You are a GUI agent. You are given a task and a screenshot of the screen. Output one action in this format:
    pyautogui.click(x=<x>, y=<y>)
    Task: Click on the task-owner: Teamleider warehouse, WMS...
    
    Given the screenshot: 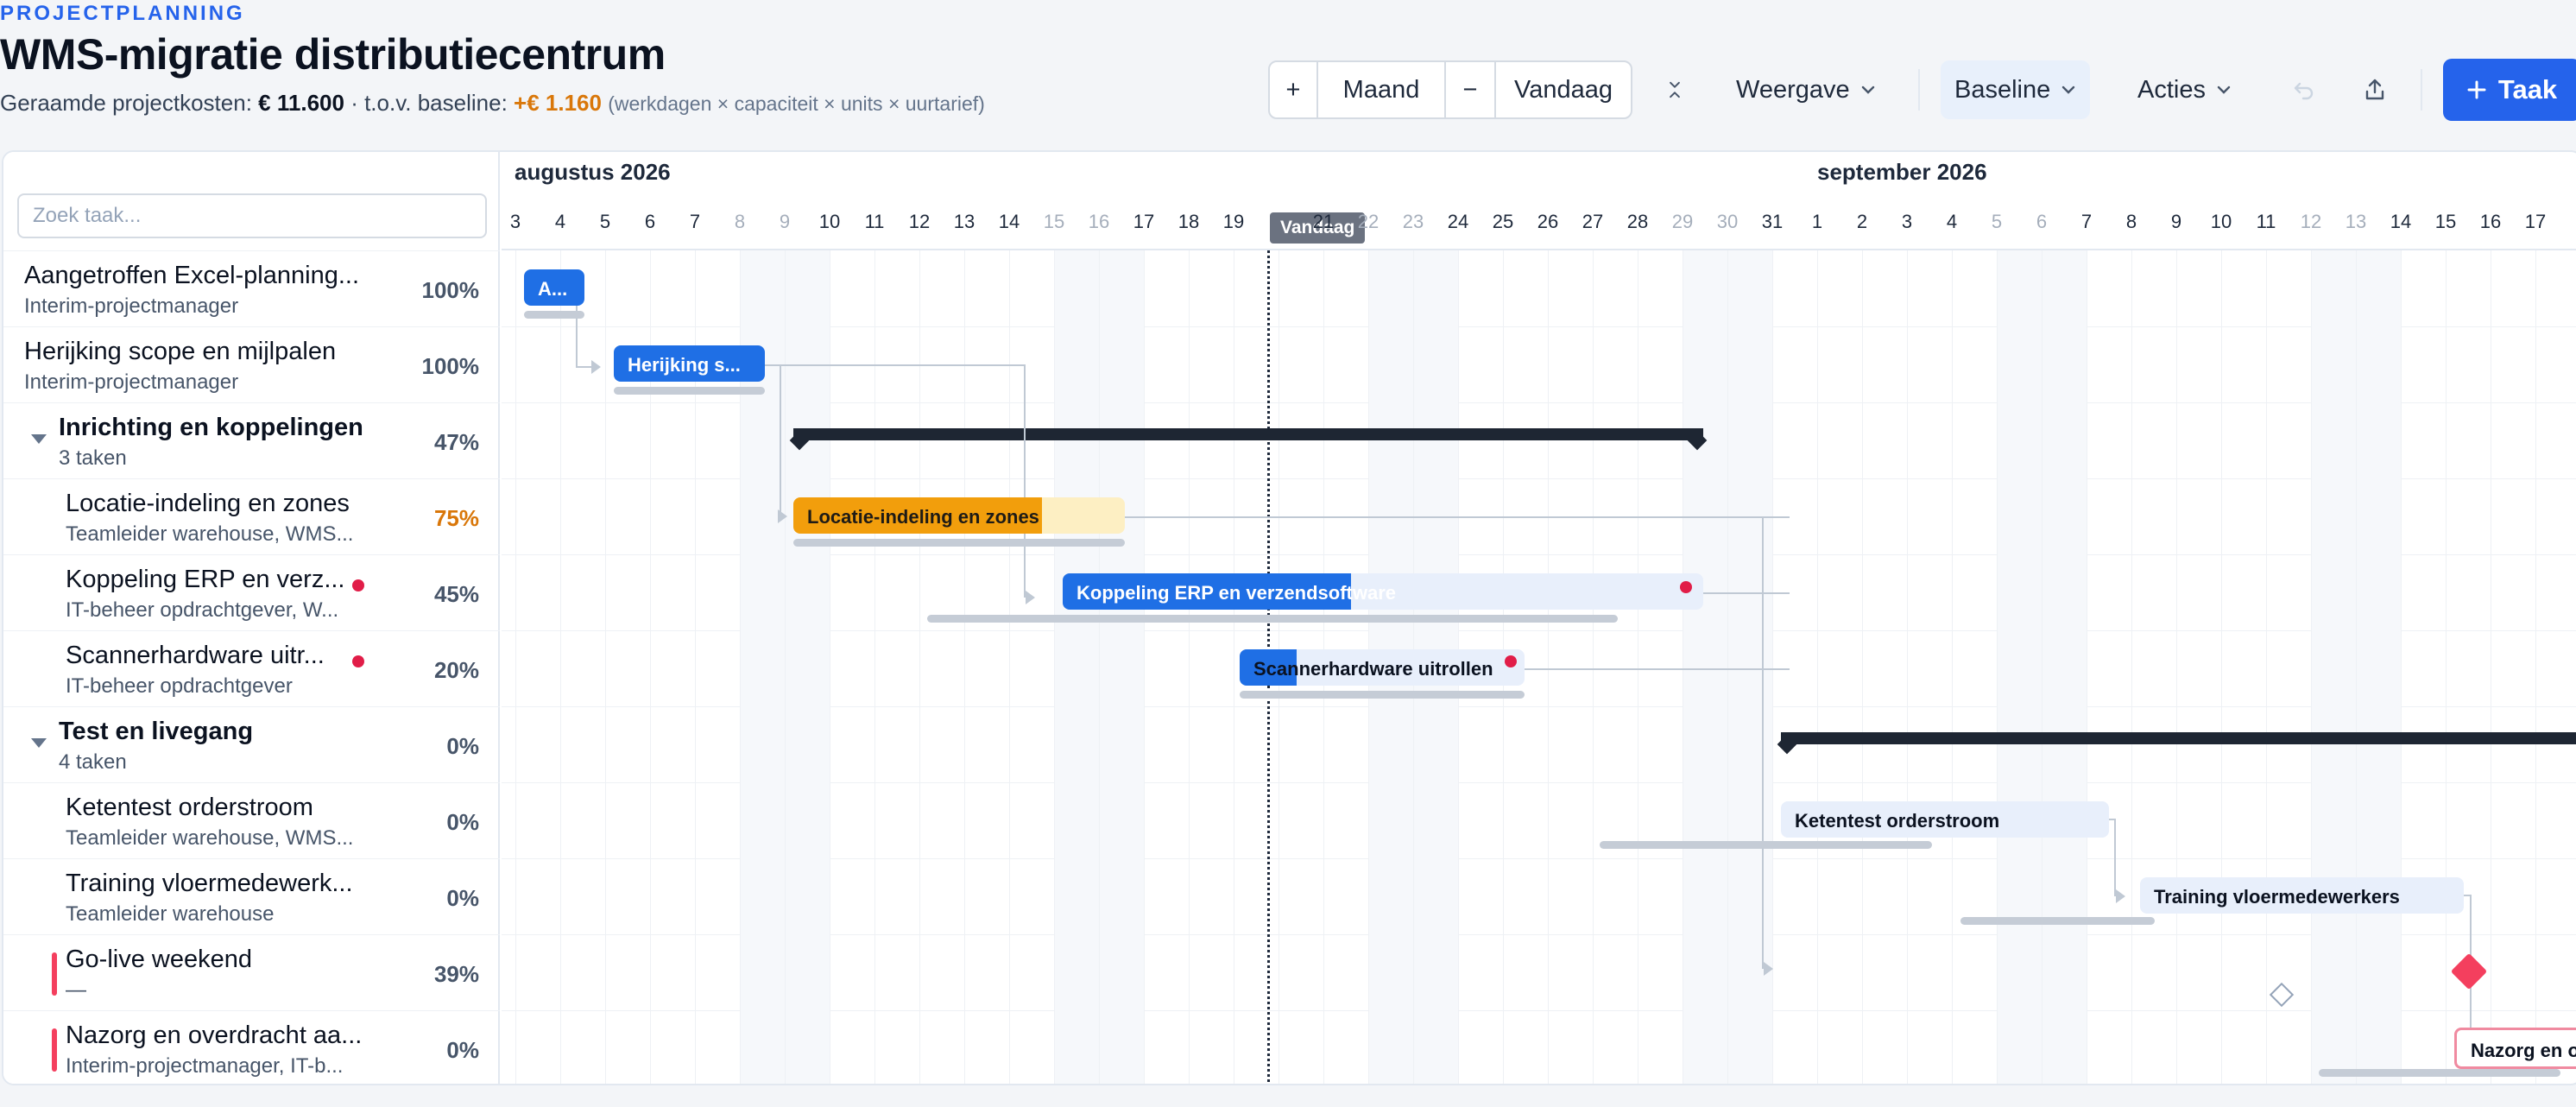 What is the action you would take?
    pyautogui.click(x=210, y=838)
    